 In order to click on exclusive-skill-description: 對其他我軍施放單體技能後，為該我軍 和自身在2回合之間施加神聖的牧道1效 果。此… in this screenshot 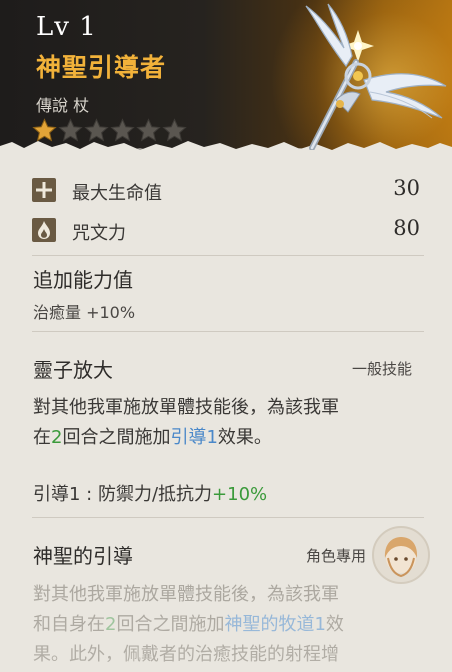, I will do `click(223, 625)`.